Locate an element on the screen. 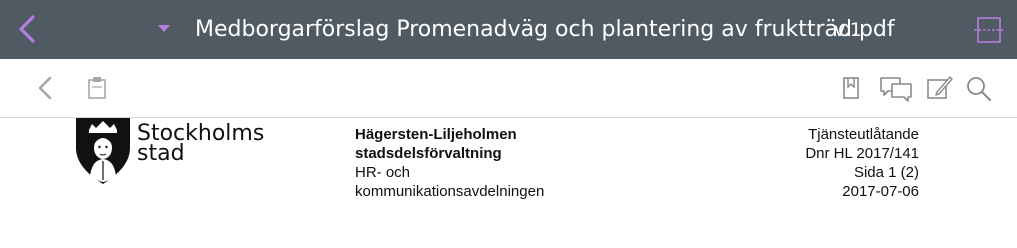 Image resolution: width=1017 pixels, height=248 pixels. registration-number: Dnr HL 2017/141 is located at coordinates (862, 153).